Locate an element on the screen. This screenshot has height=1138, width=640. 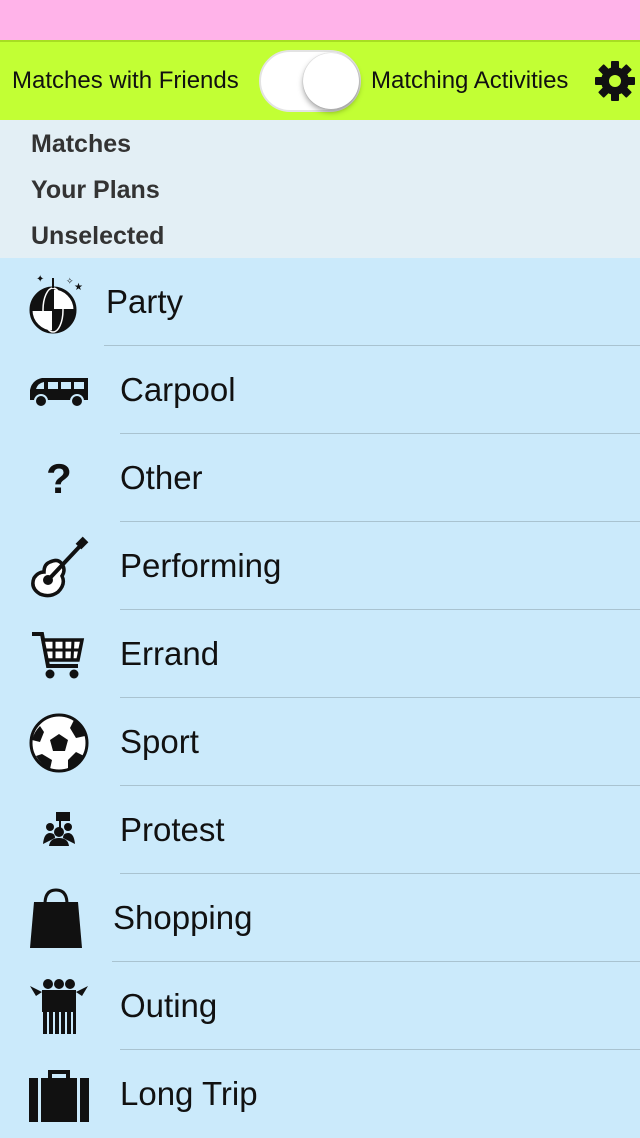
mode-toggle-switch is located at coordinates (310, 81).